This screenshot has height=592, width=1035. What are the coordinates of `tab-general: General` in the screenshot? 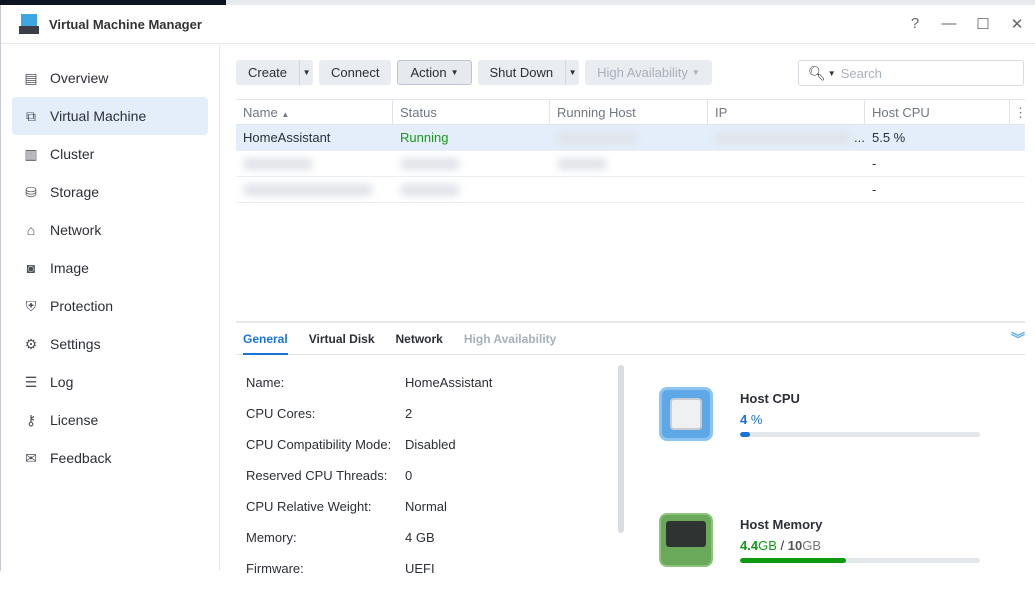 It's located at (265, 339).